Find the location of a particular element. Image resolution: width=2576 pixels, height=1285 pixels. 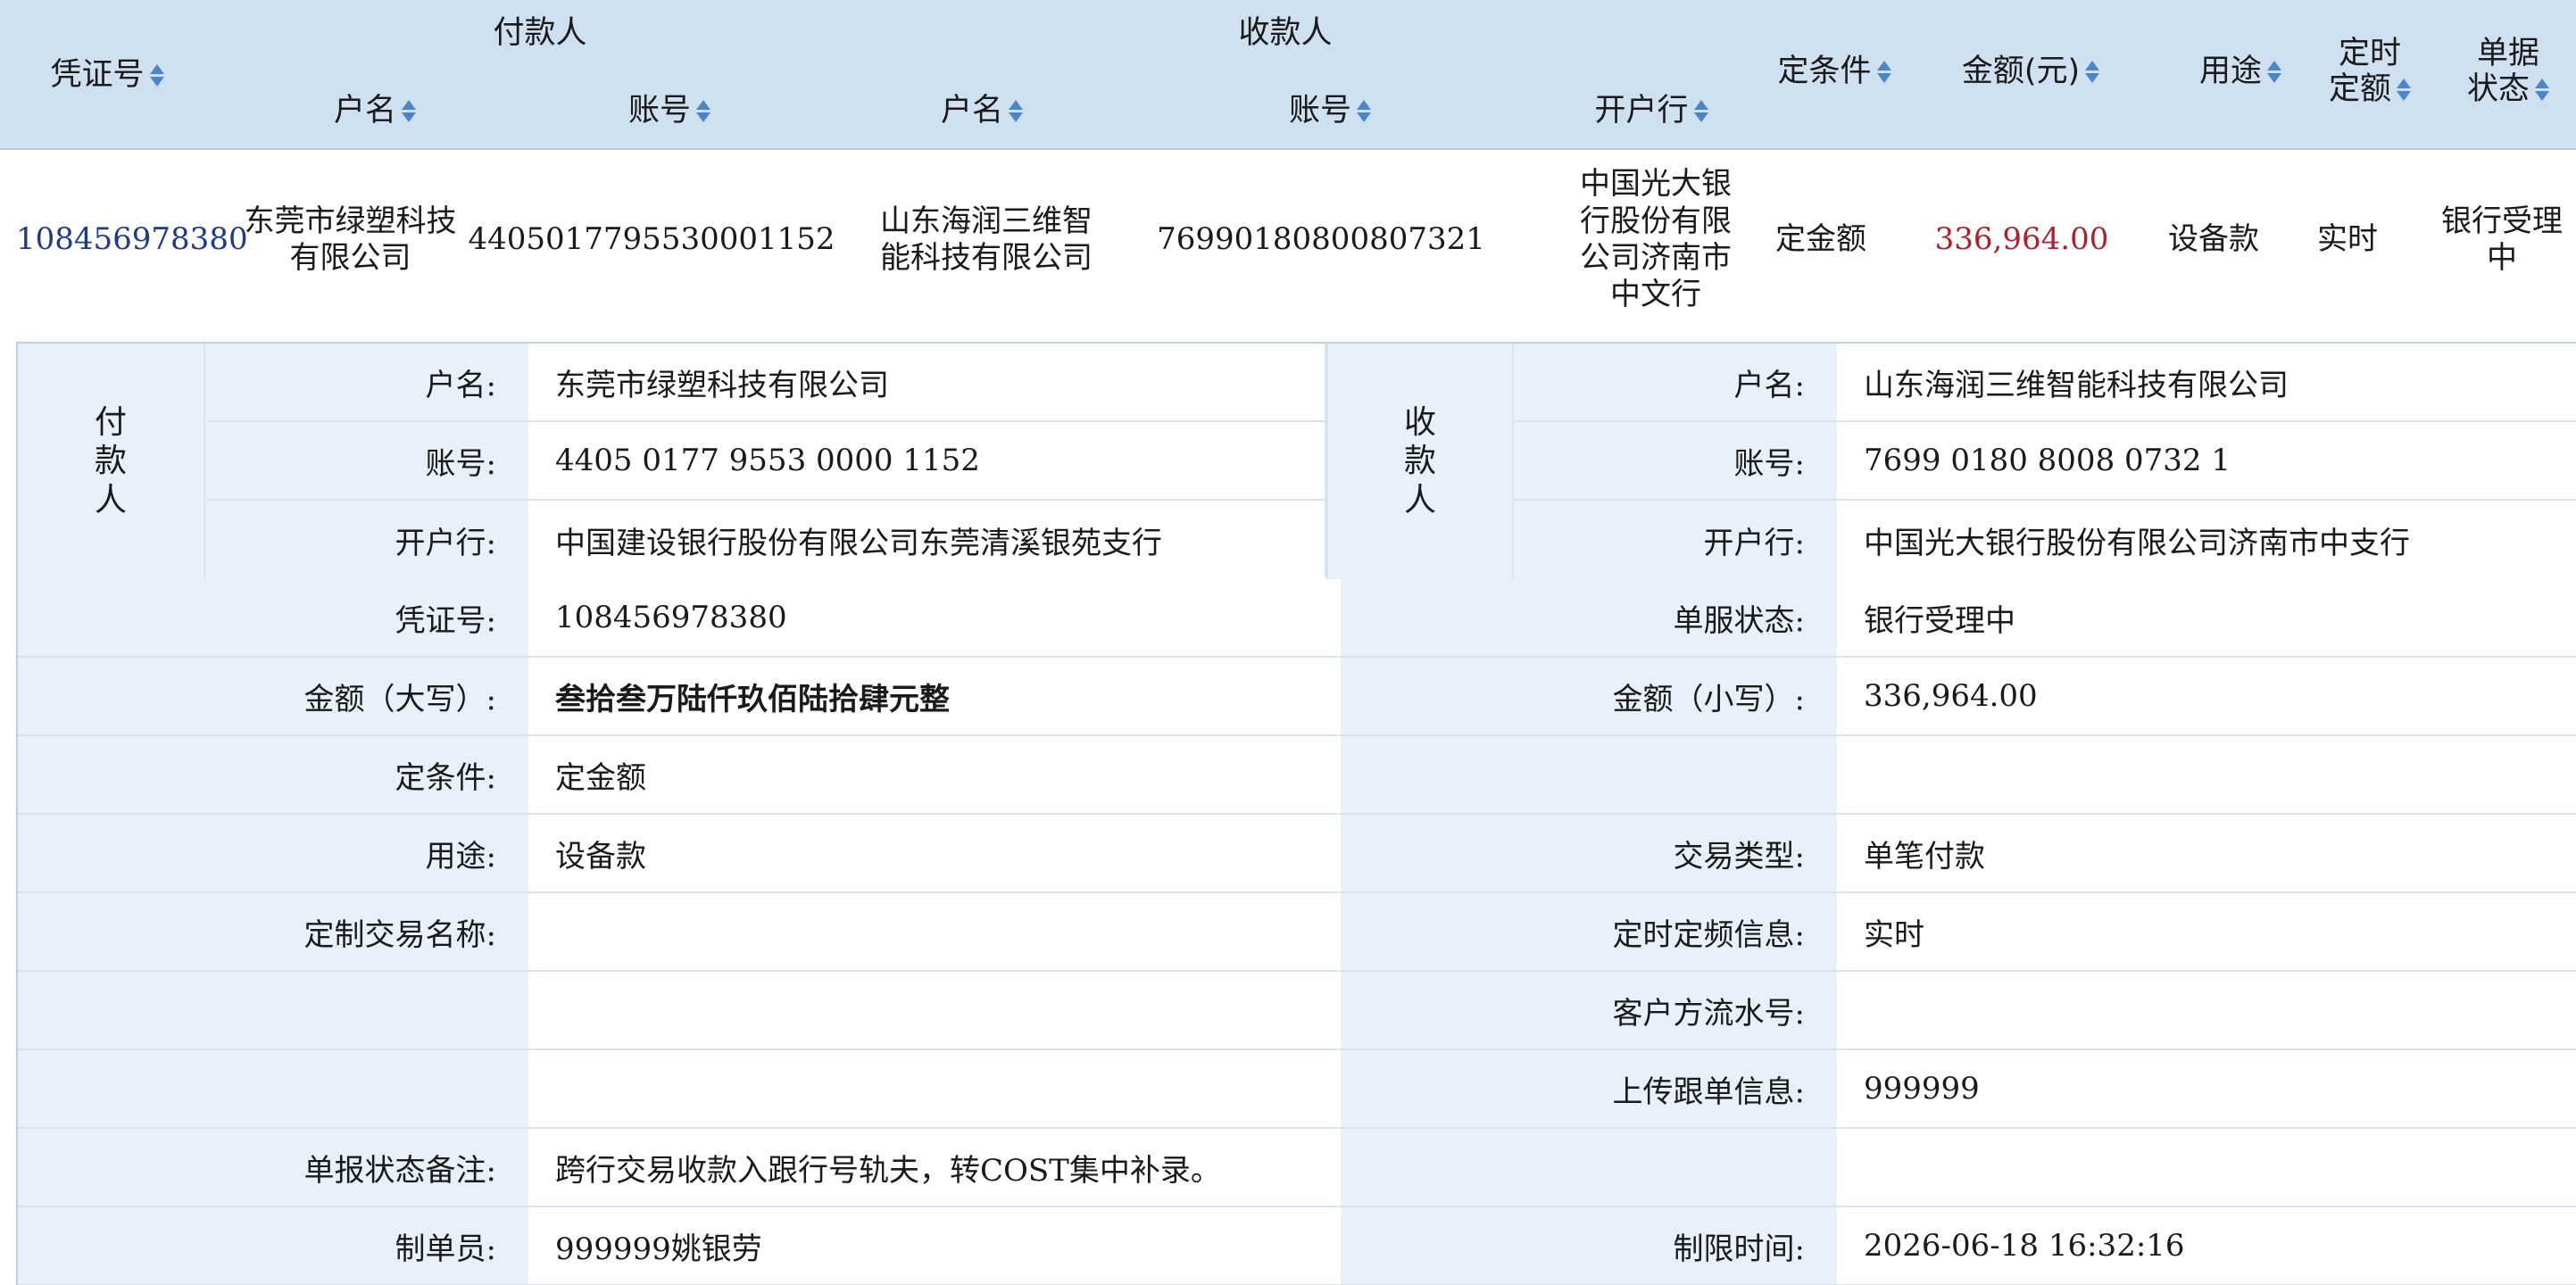

payer-bank-label: 开户行: is located at coordinates (367, 540).